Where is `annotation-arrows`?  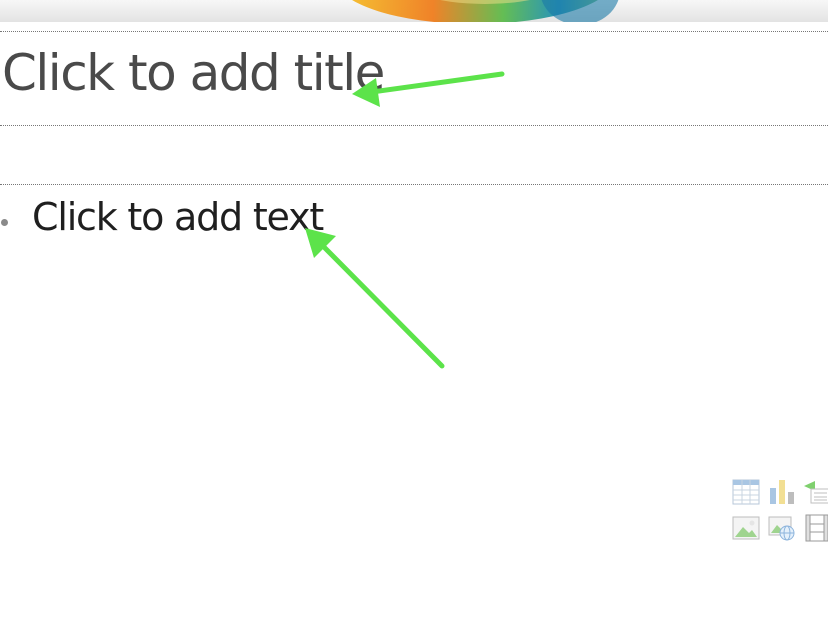 annotation-arrows is located at coordinates (405, 220).